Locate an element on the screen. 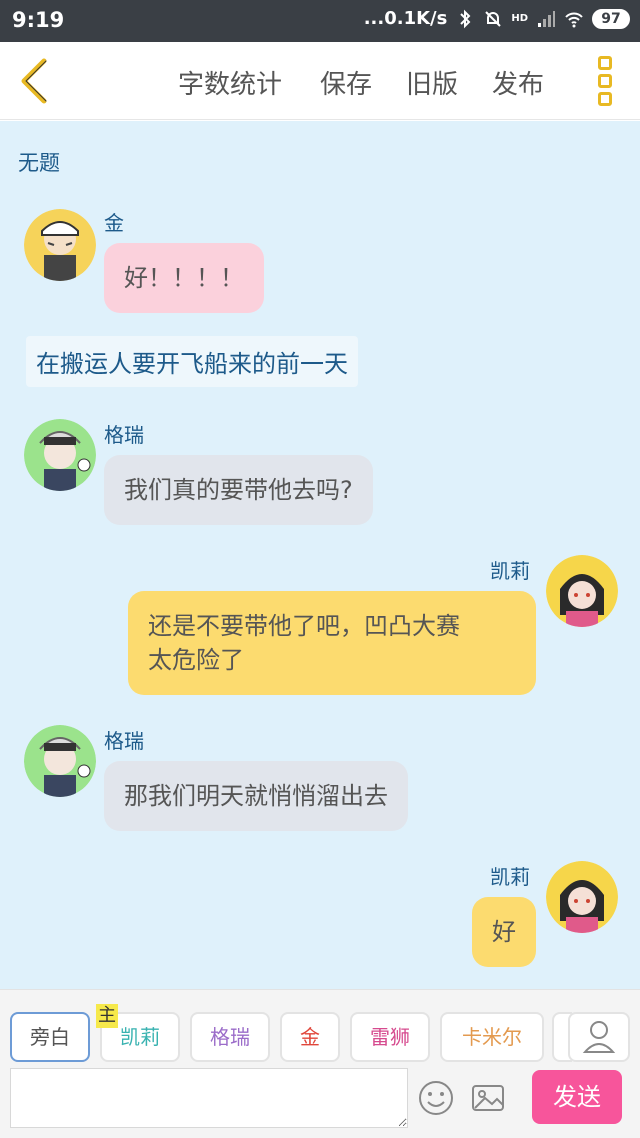 The height and width of the screenshot is (1138, 640). role-button-grey: 格瑞 is located at coordinates (230, 1037).